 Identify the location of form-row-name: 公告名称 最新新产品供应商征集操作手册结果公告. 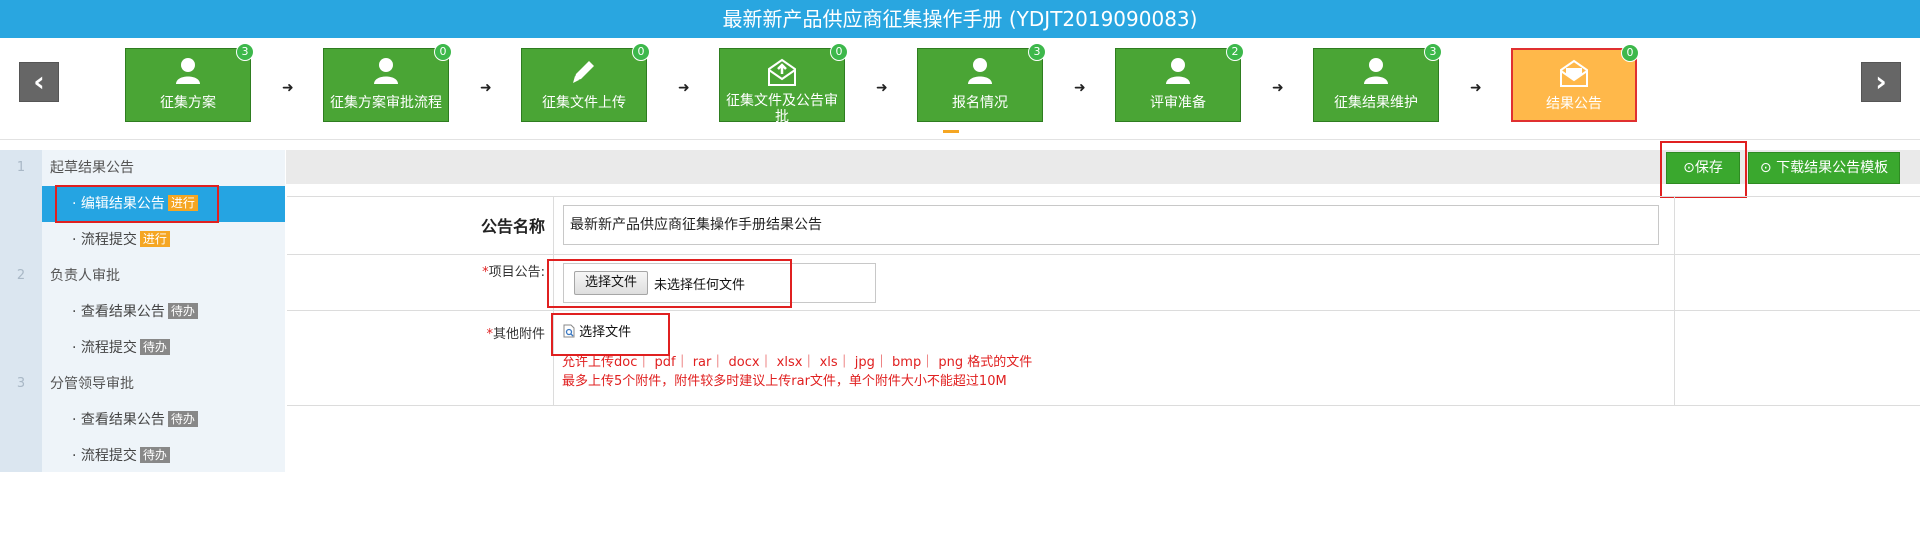
(1103, 225).